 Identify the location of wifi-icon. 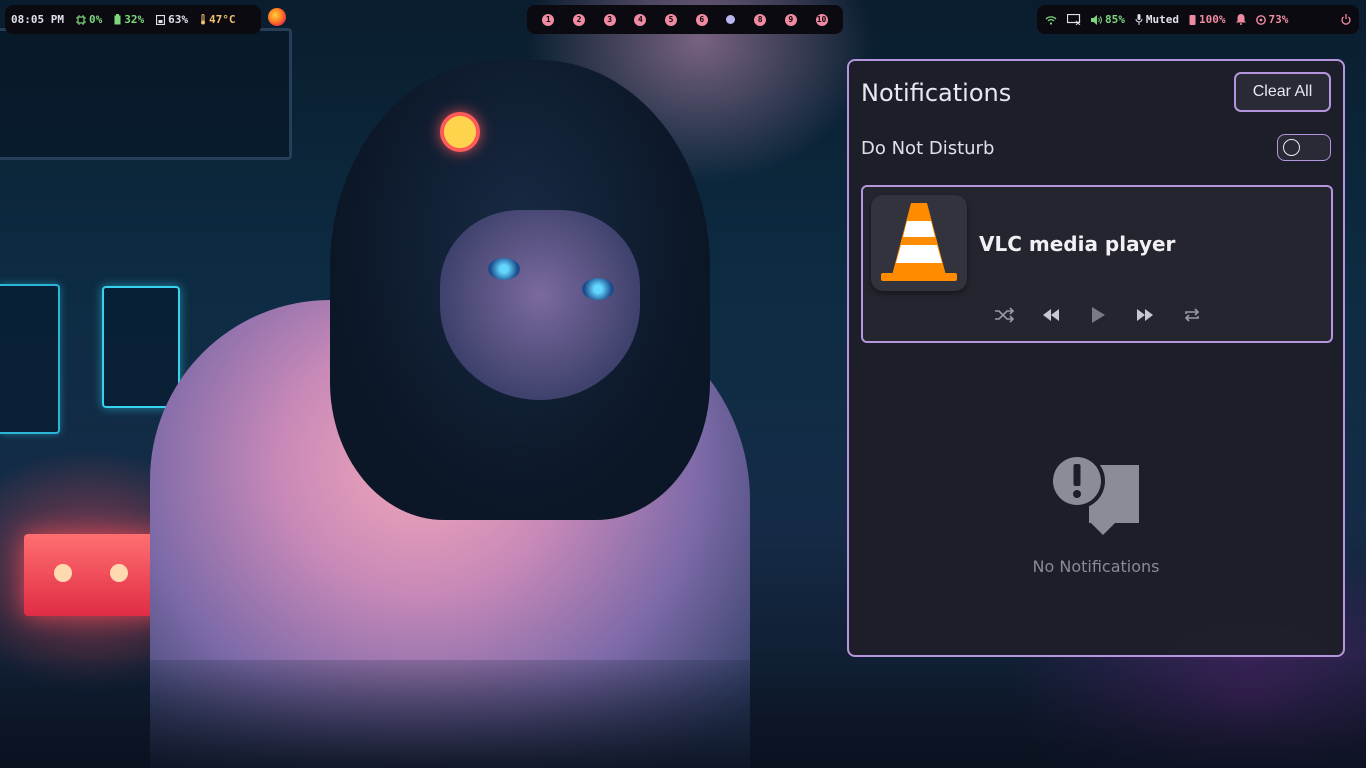
(1051, 20).